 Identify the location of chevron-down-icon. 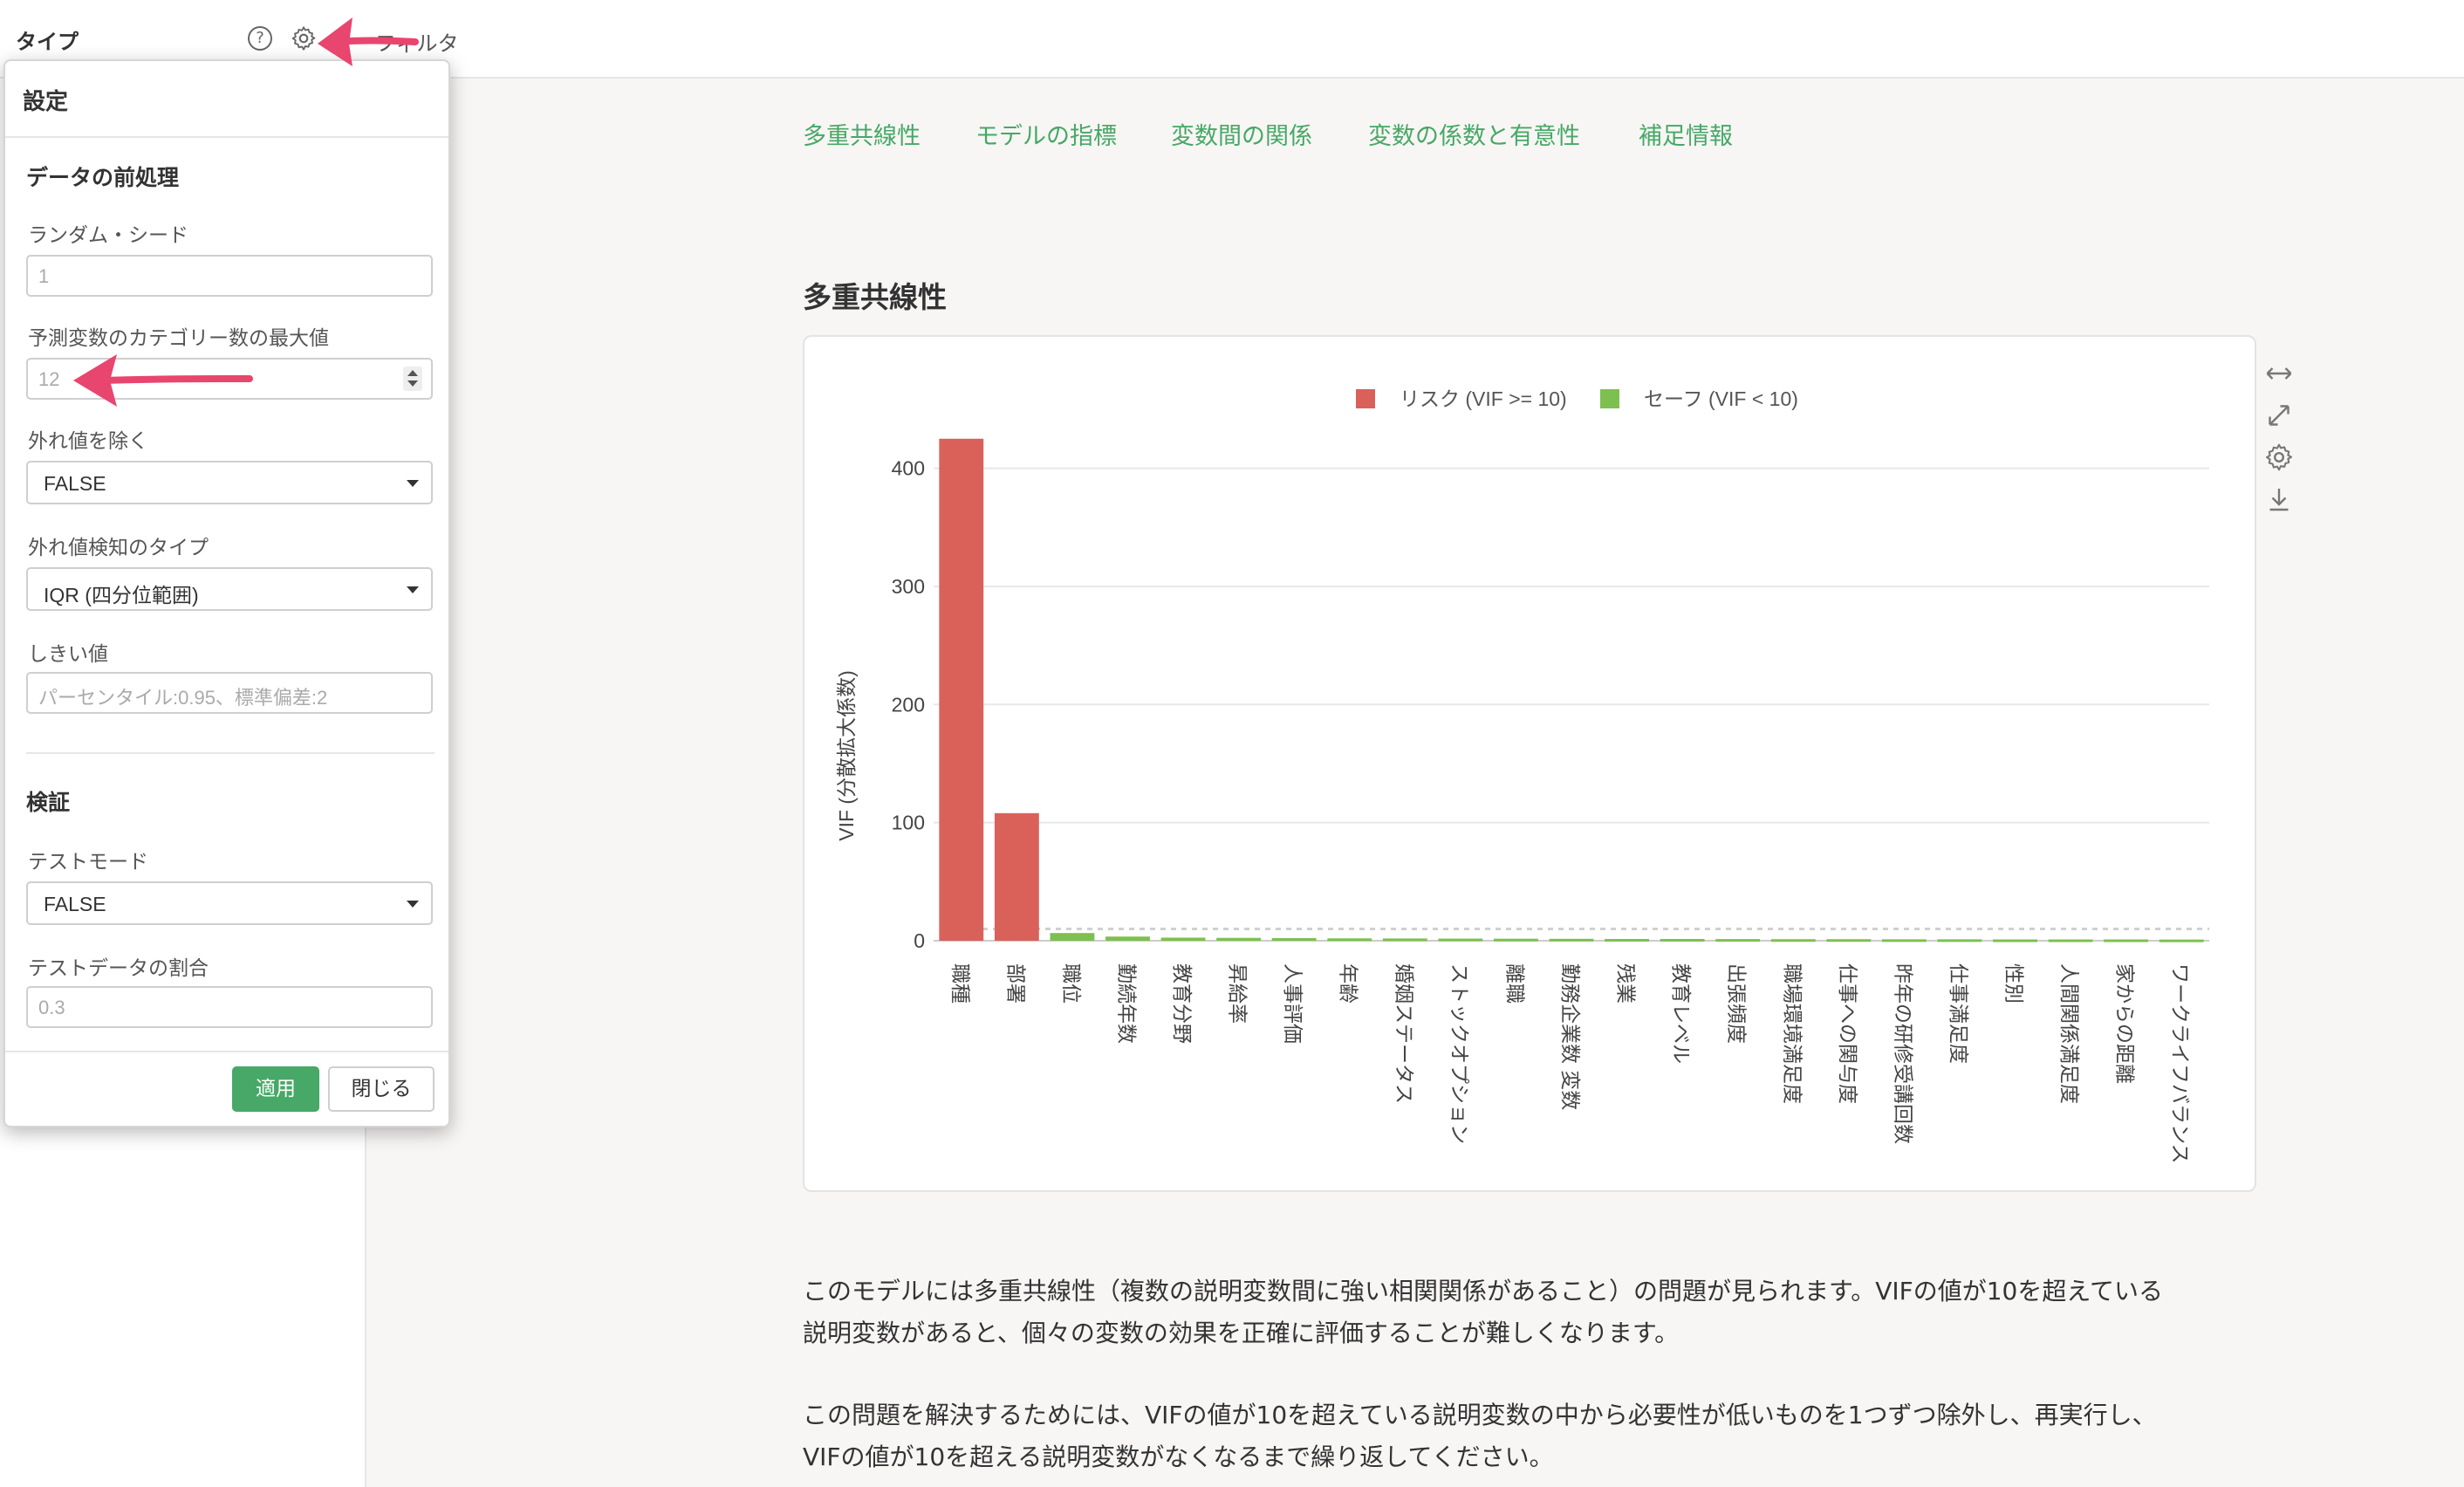
(413, 483).